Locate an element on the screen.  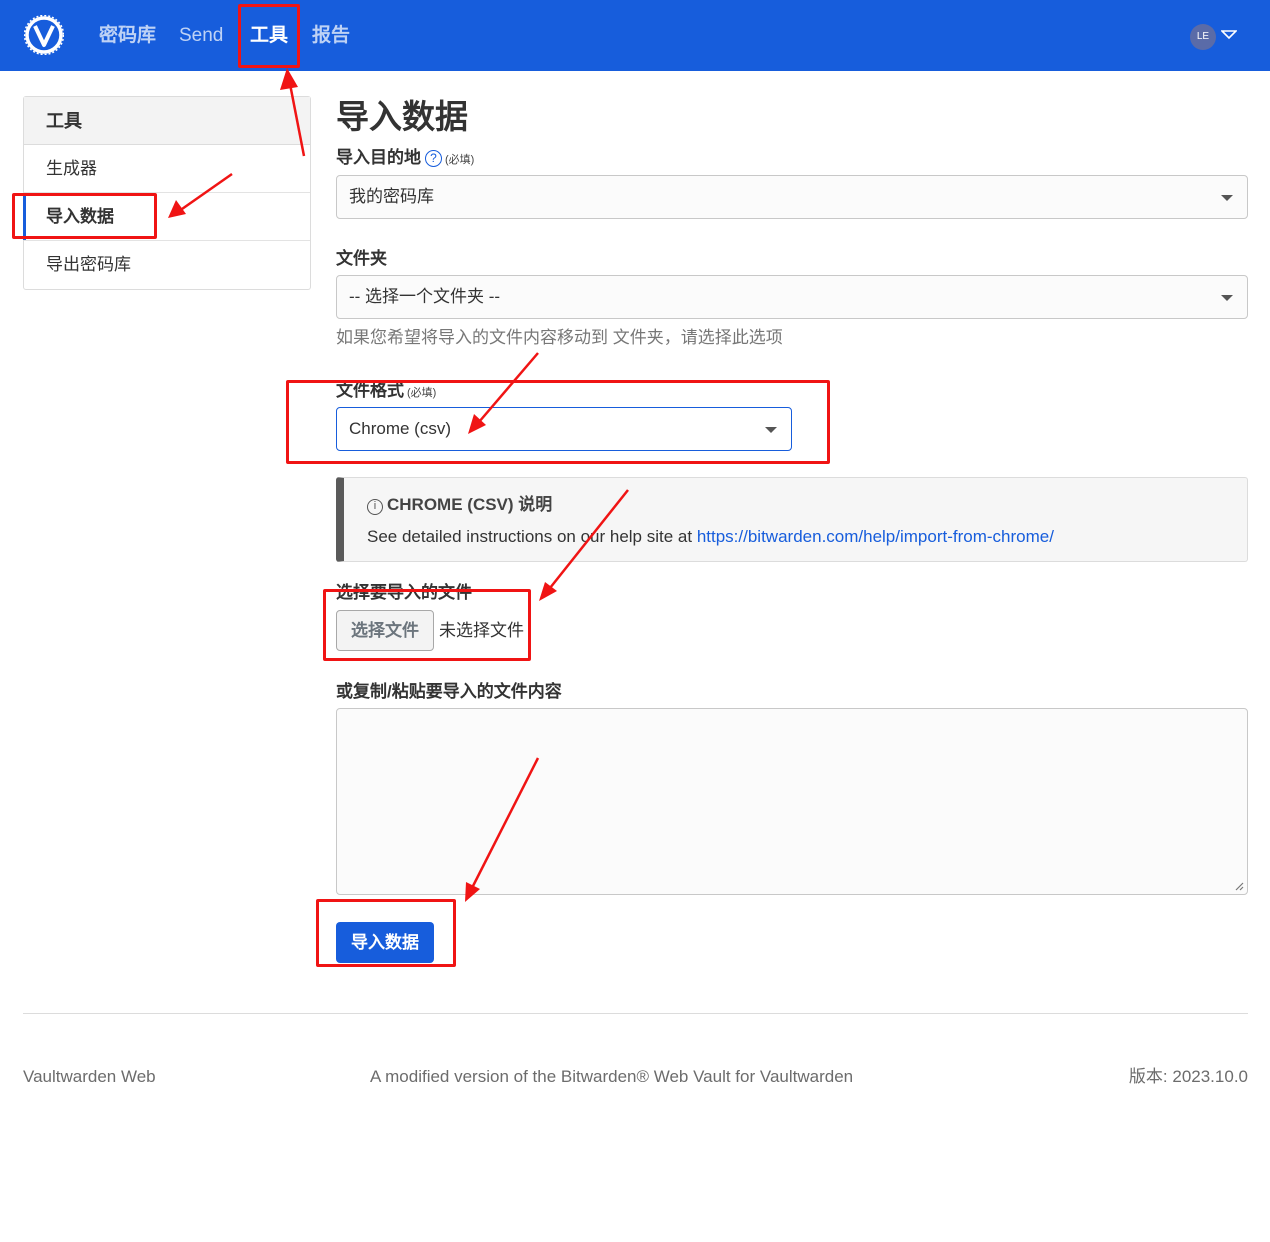
folder-hint: 如果您希望将导入的文件内容移动到 文件夹，请选择此选项 is located at coordinates (559, 337).